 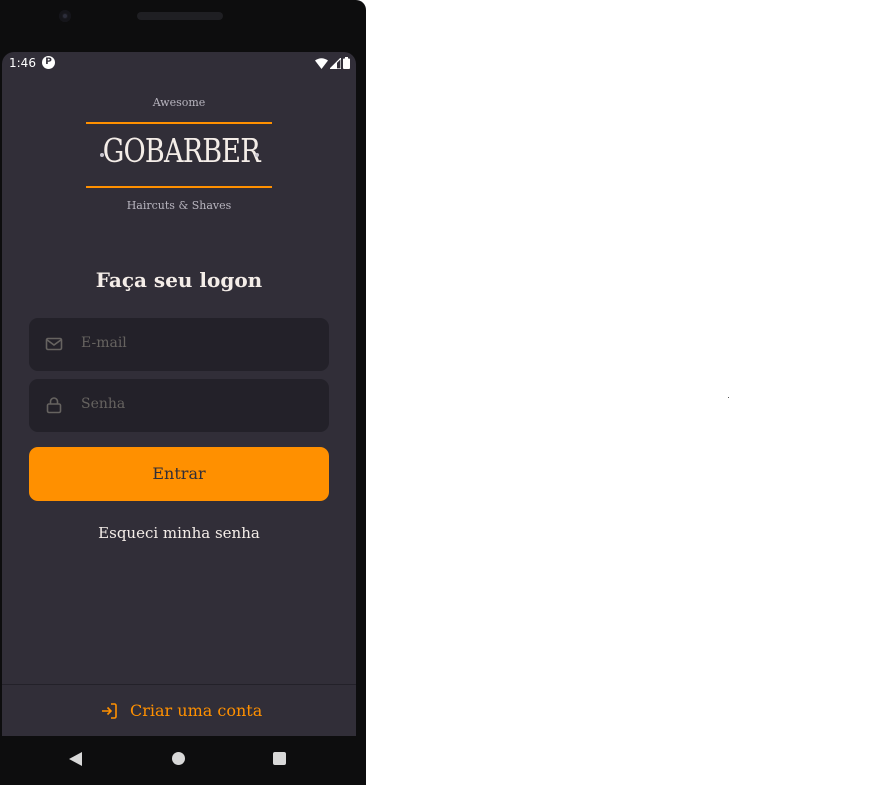 What do you see at coordinates (65, 16) in the screenshot?
I see `front-camera` at bounding box center [65, 16].